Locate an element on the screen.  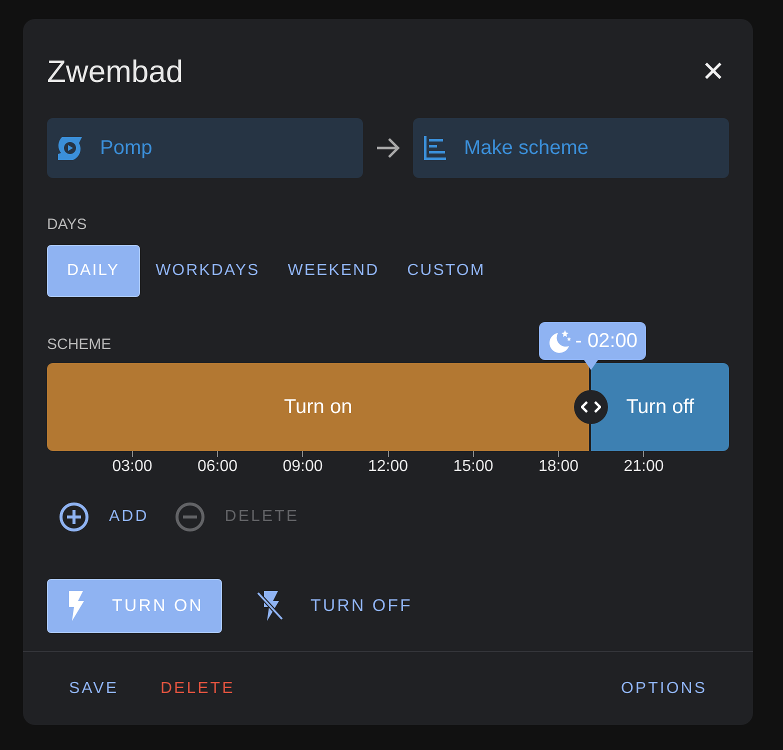
tick-label: 06:00 is located at coordinates (217, 466).